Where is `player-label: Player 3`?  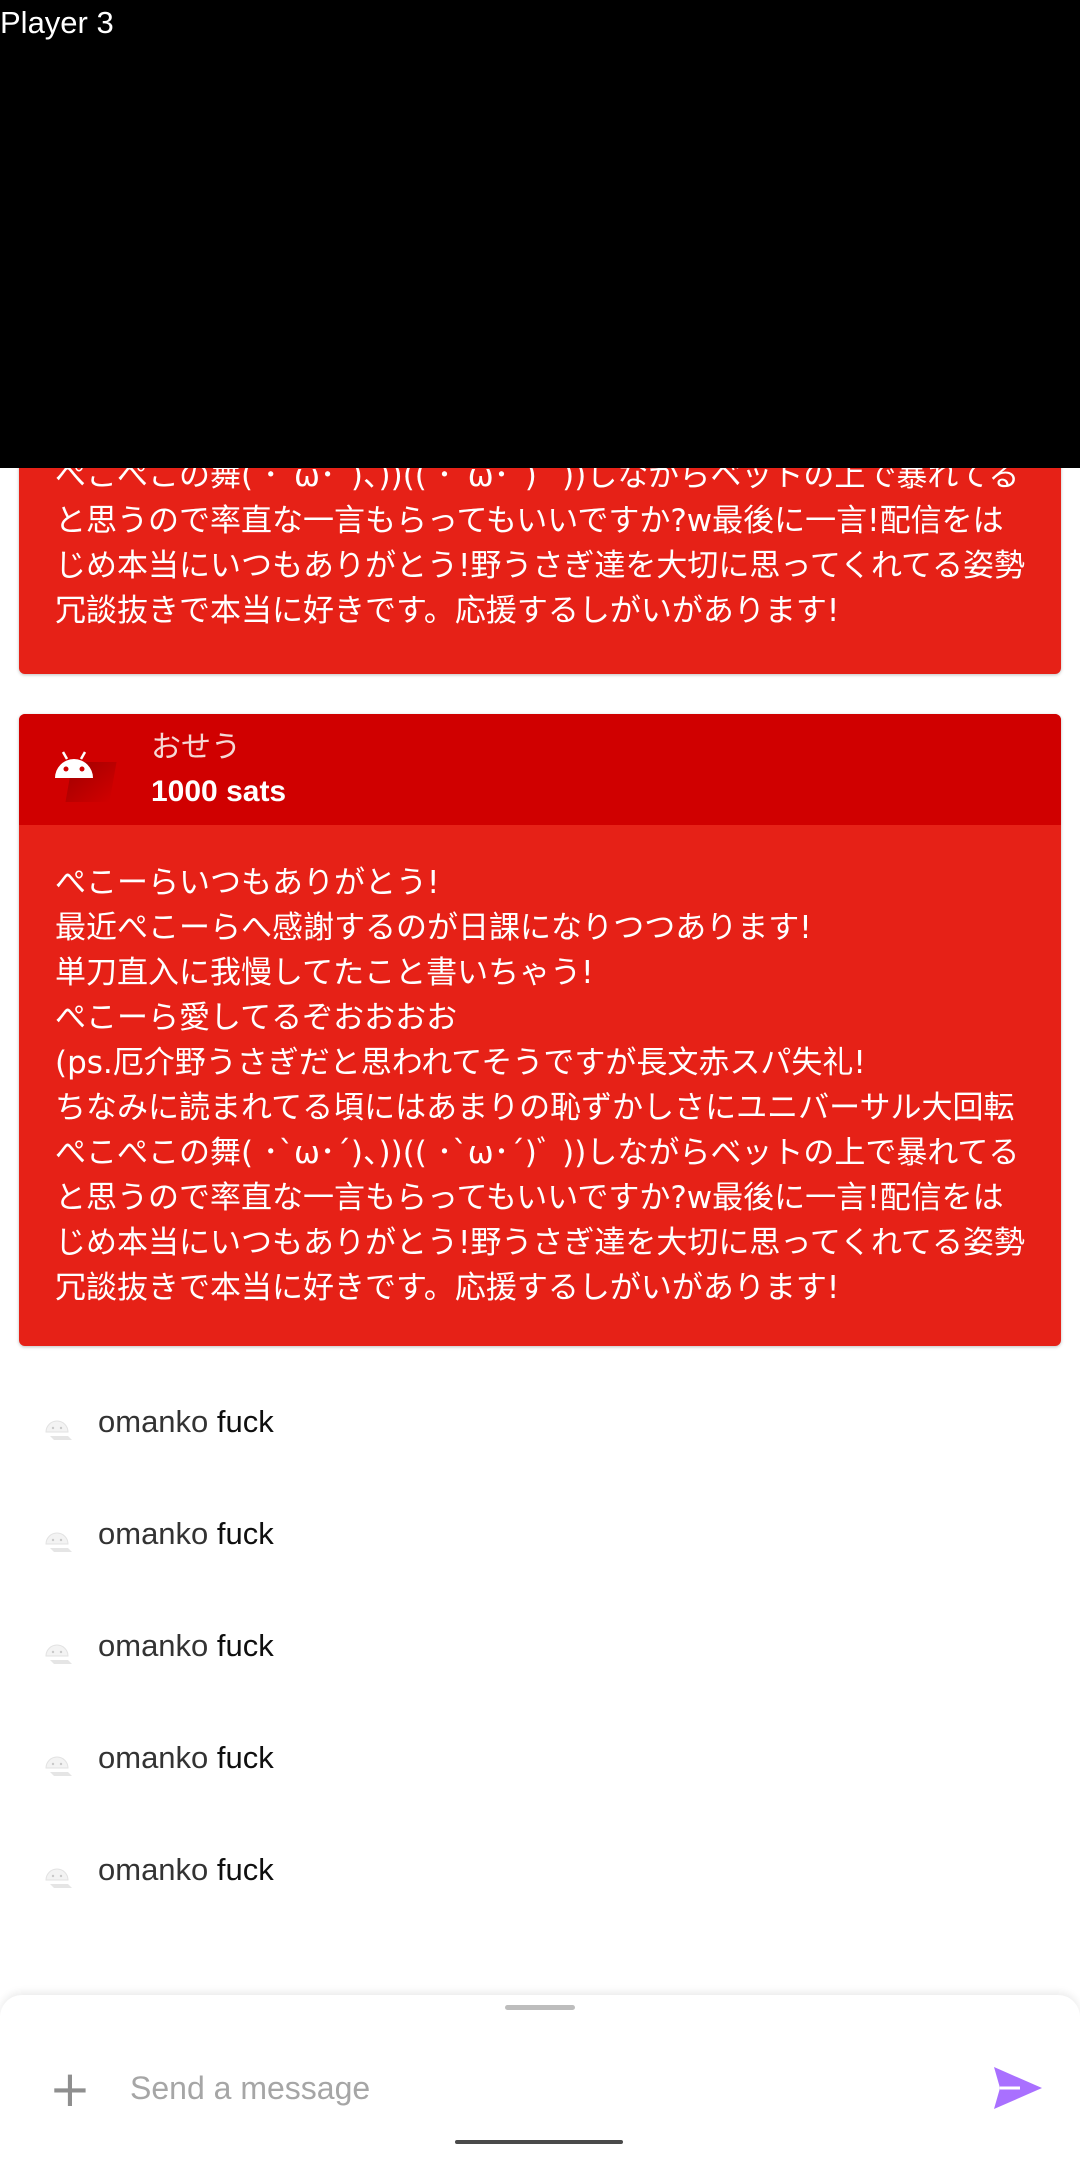 player-label: Player 3 is located at coordinates (57, 22).